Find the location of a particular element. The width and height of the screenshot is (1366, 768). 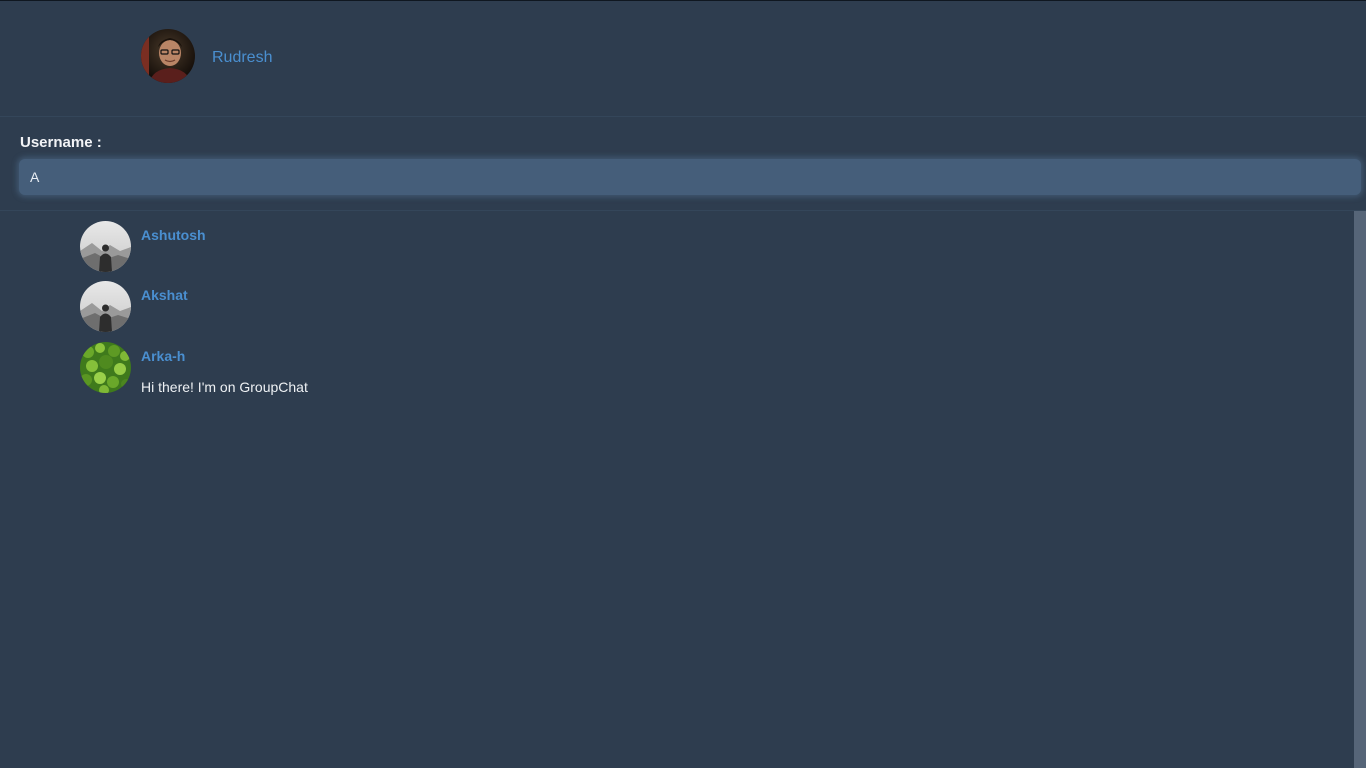

username-search-input is located at coordinates (690, 177).